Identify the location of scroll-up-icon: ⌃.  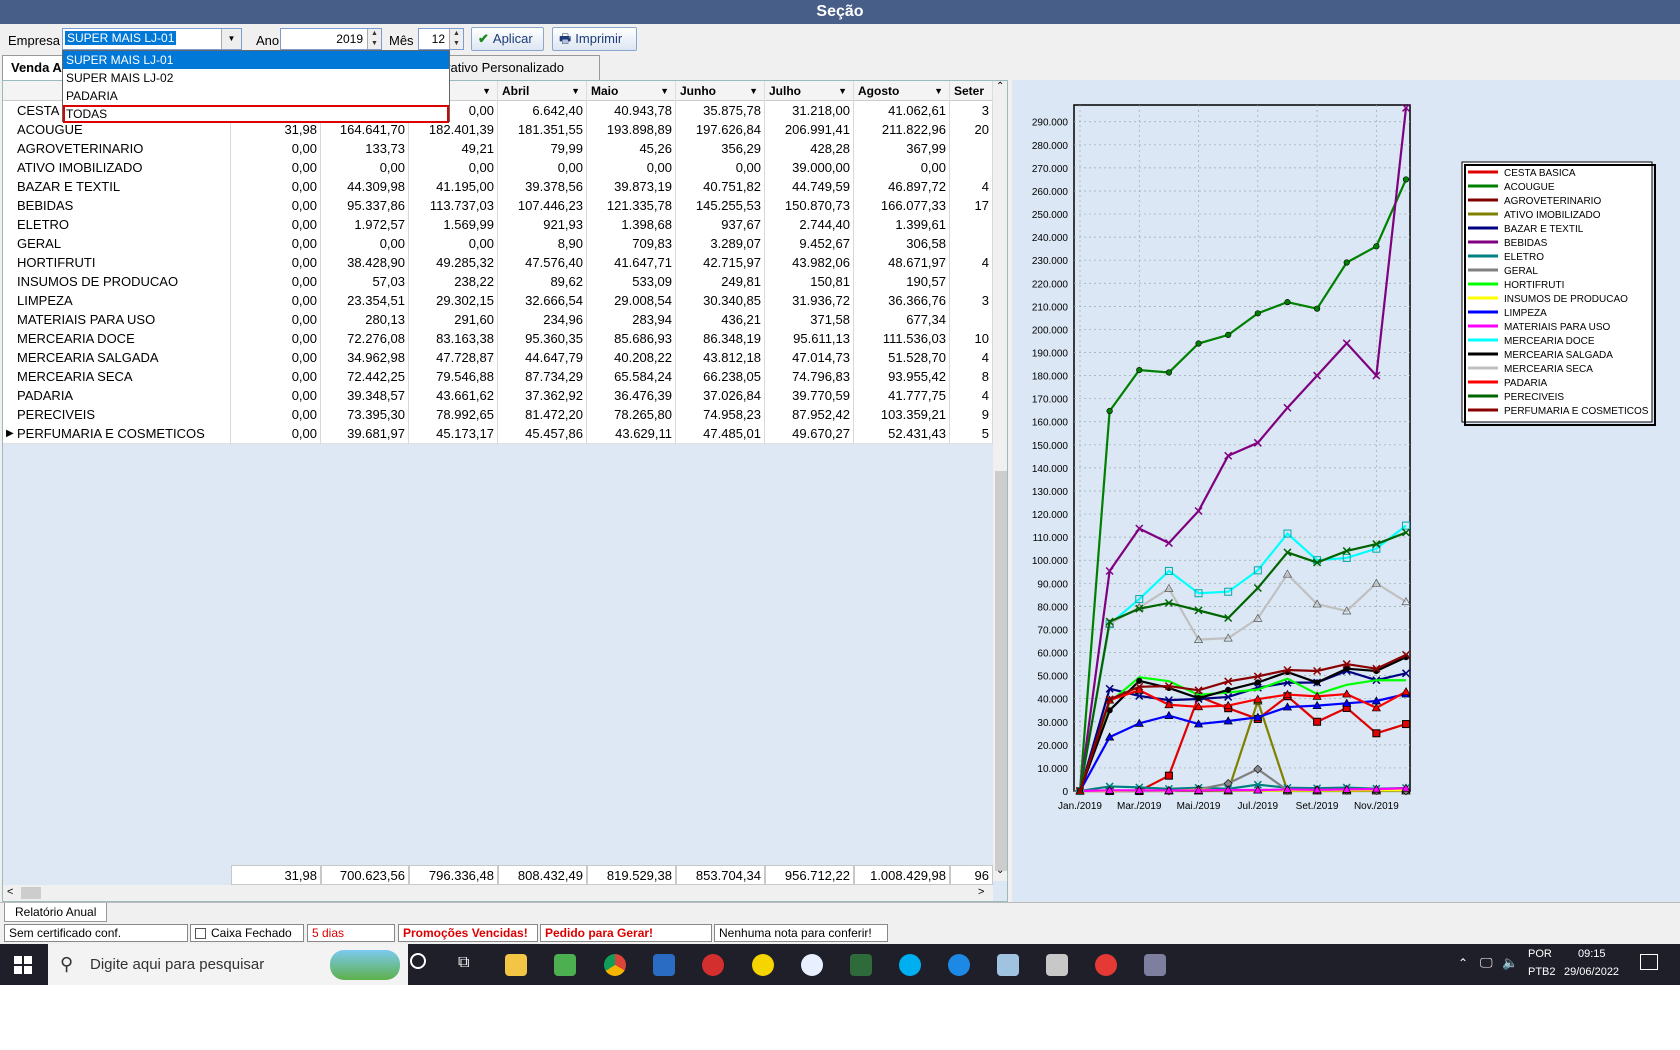
(1000, 86).